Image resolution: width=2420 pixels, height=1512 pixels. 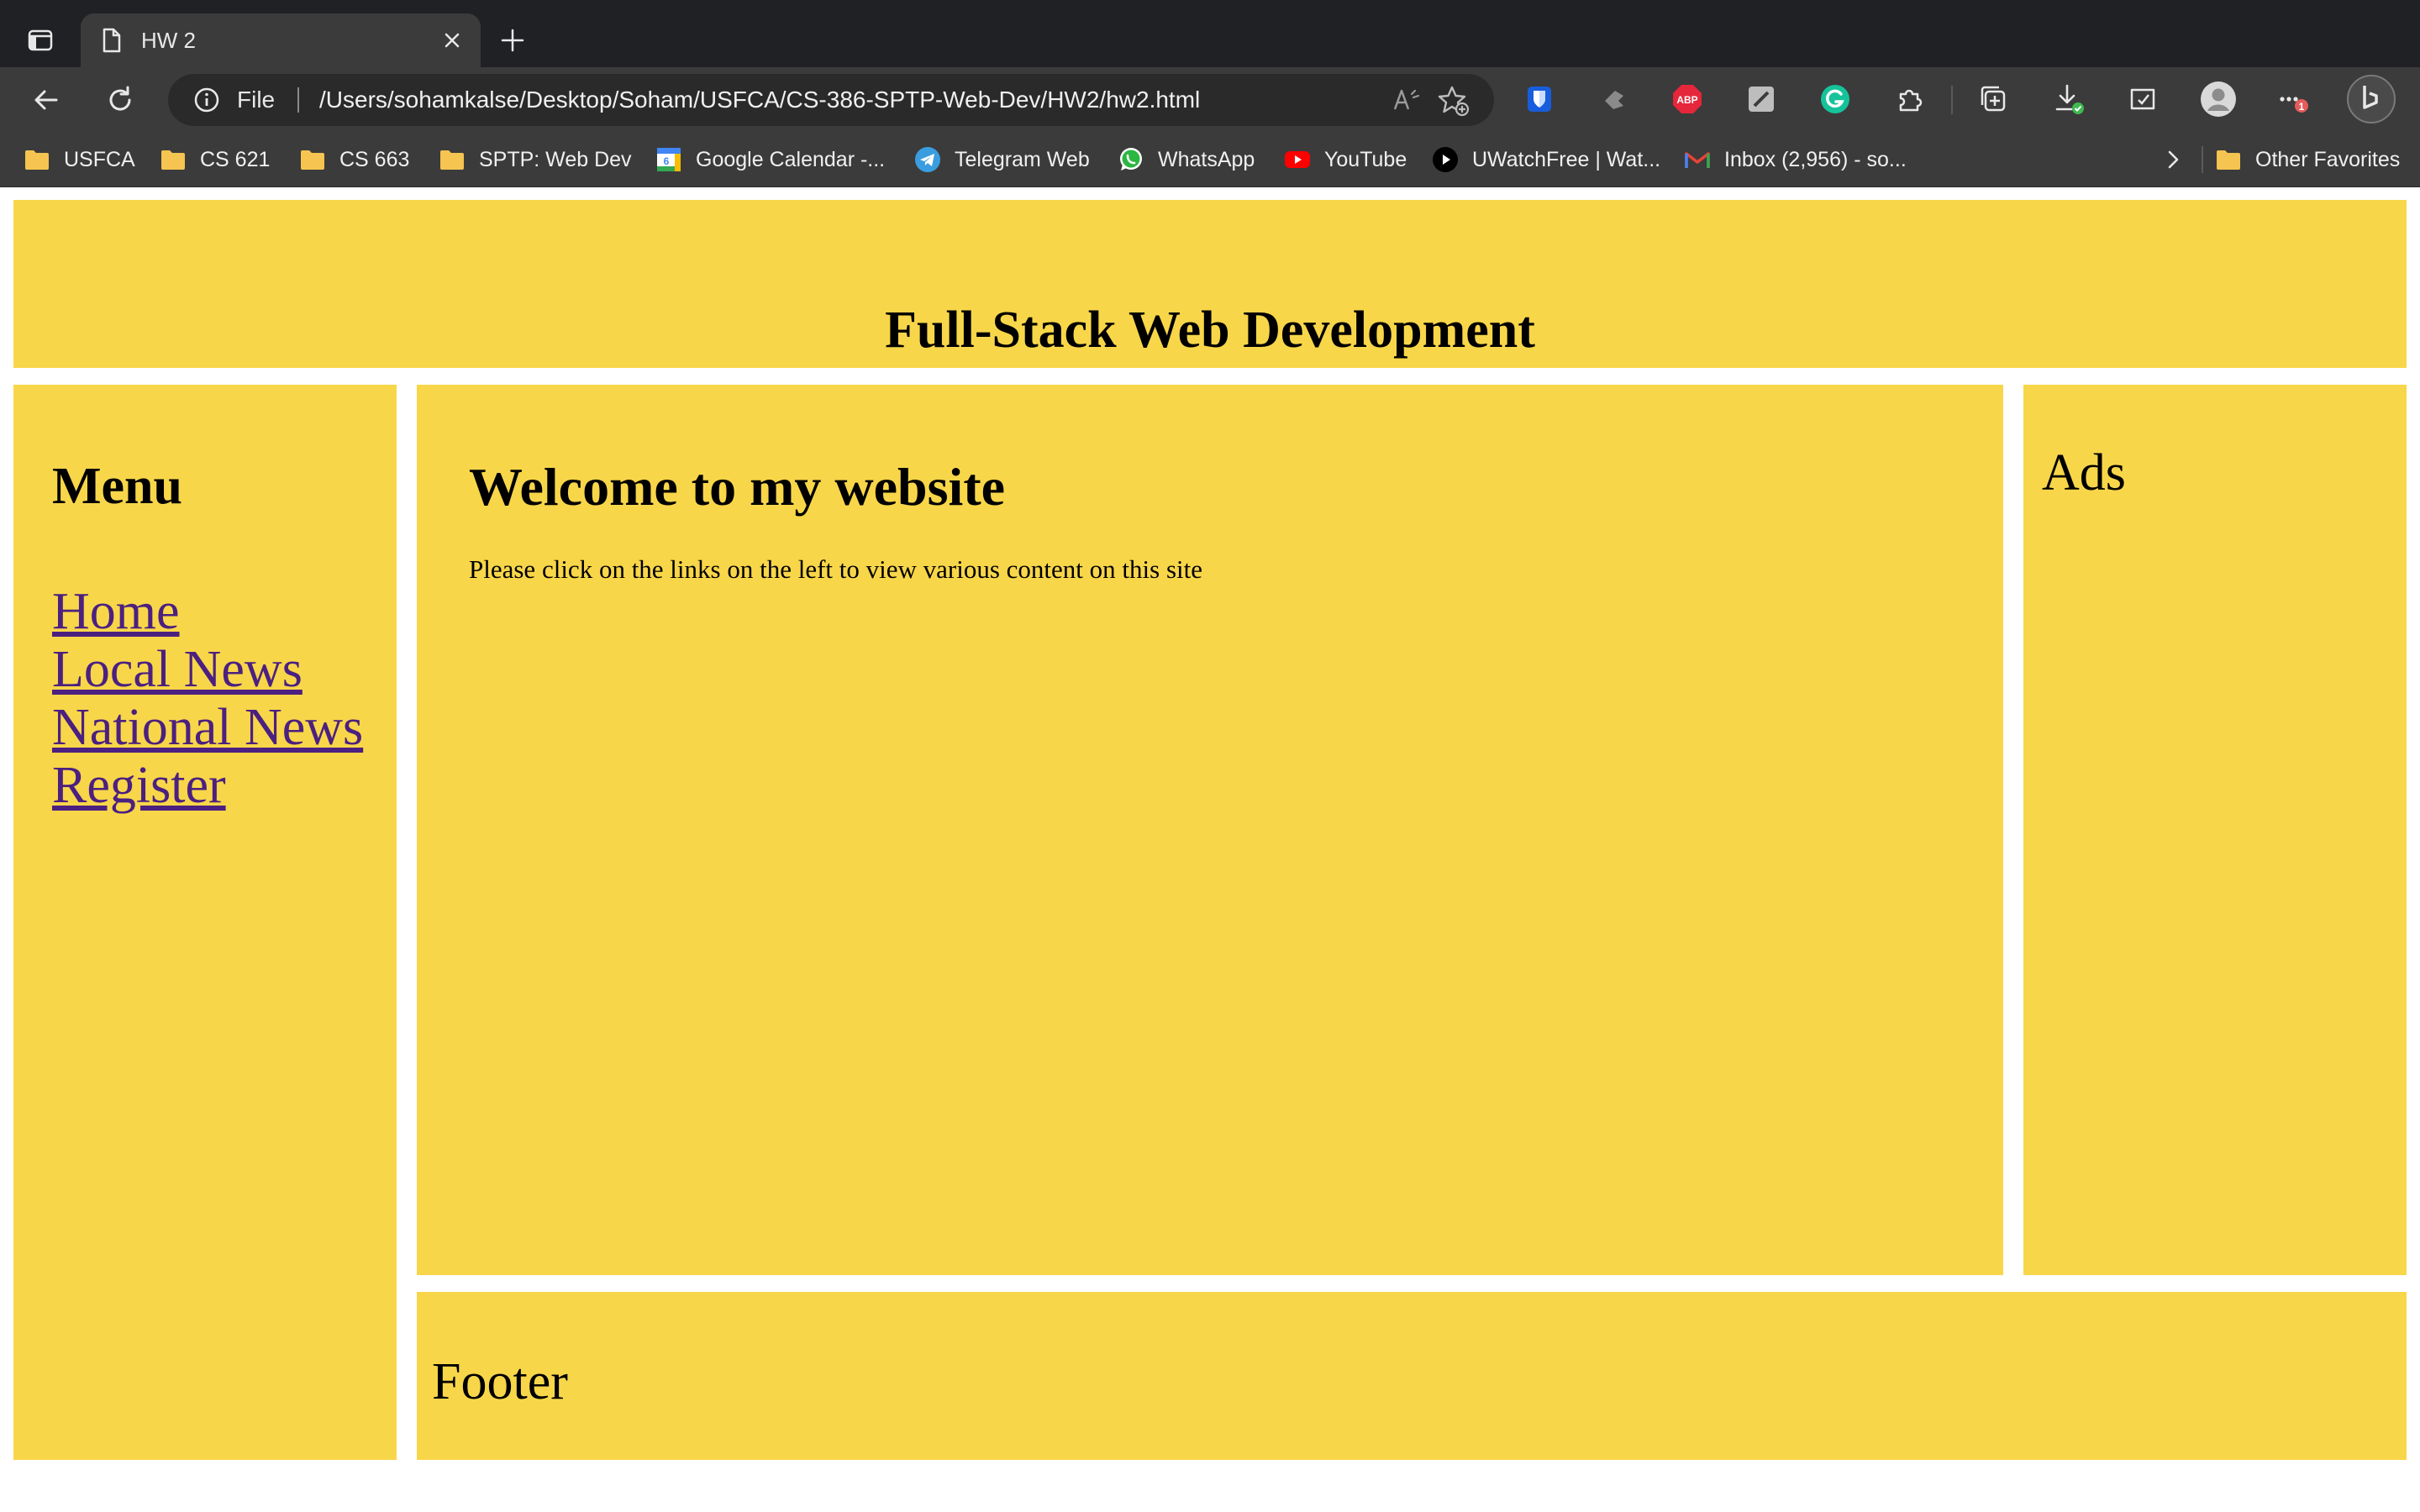 What do you see at coordinates (1210, 33) in the screenshot?
I see `tab-strip: HW 2` at bounding box center [1210, 33].